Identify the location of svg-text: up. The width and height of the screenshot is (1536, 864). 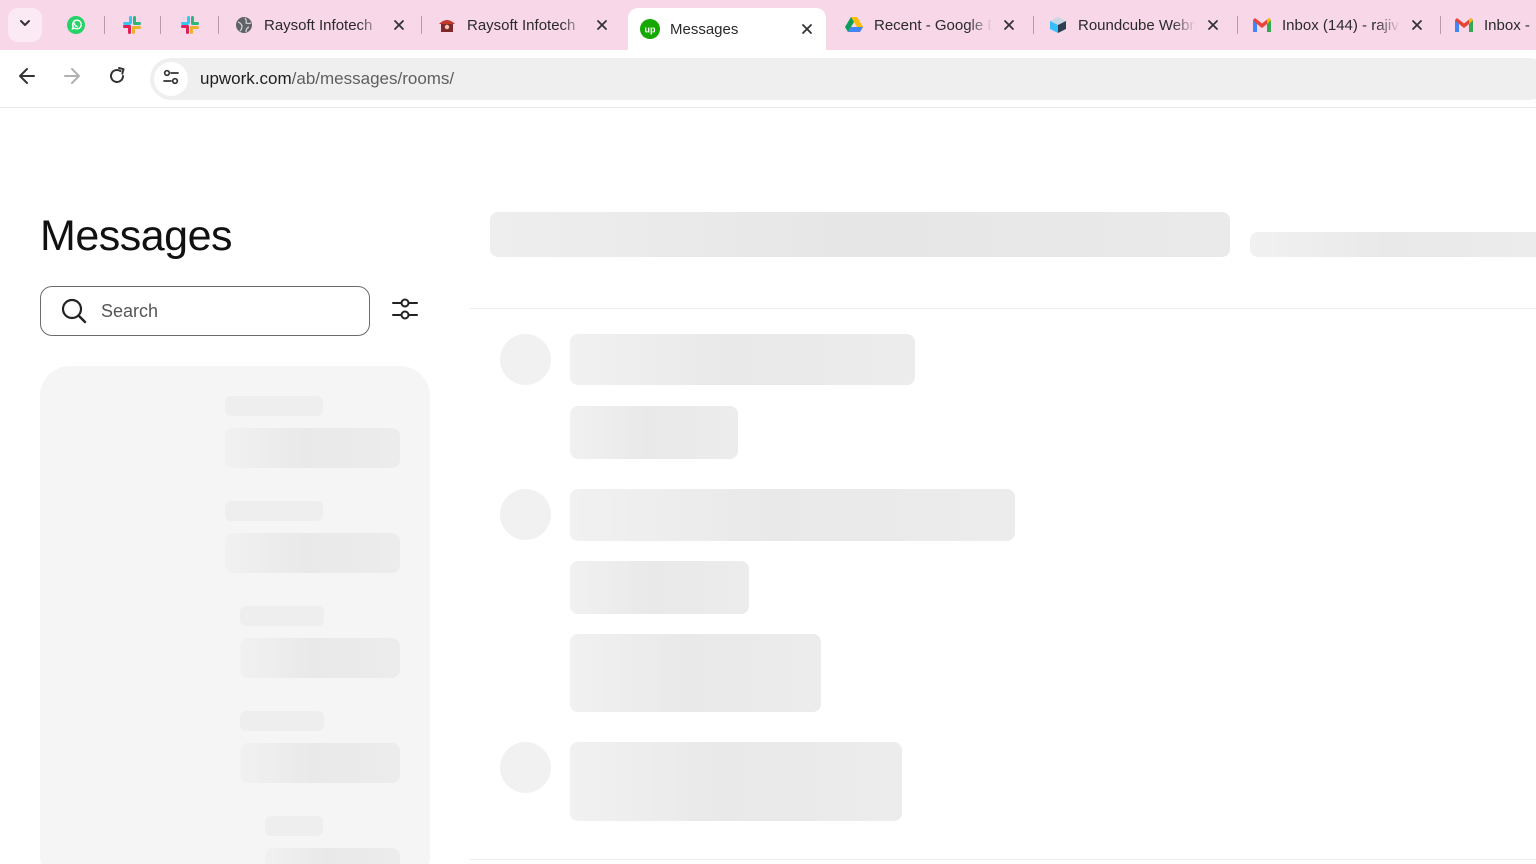
(650, 30).